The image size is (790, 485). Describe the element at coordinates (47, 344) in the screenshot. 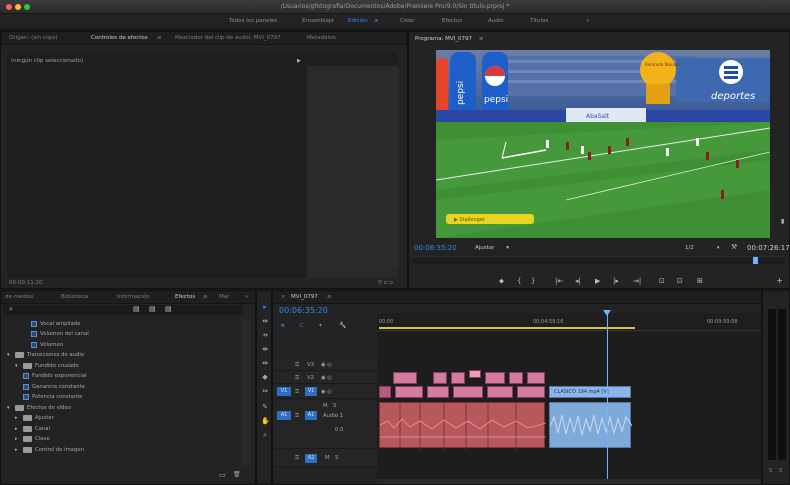

I see `effects-tree-item: Volumen` at that location.